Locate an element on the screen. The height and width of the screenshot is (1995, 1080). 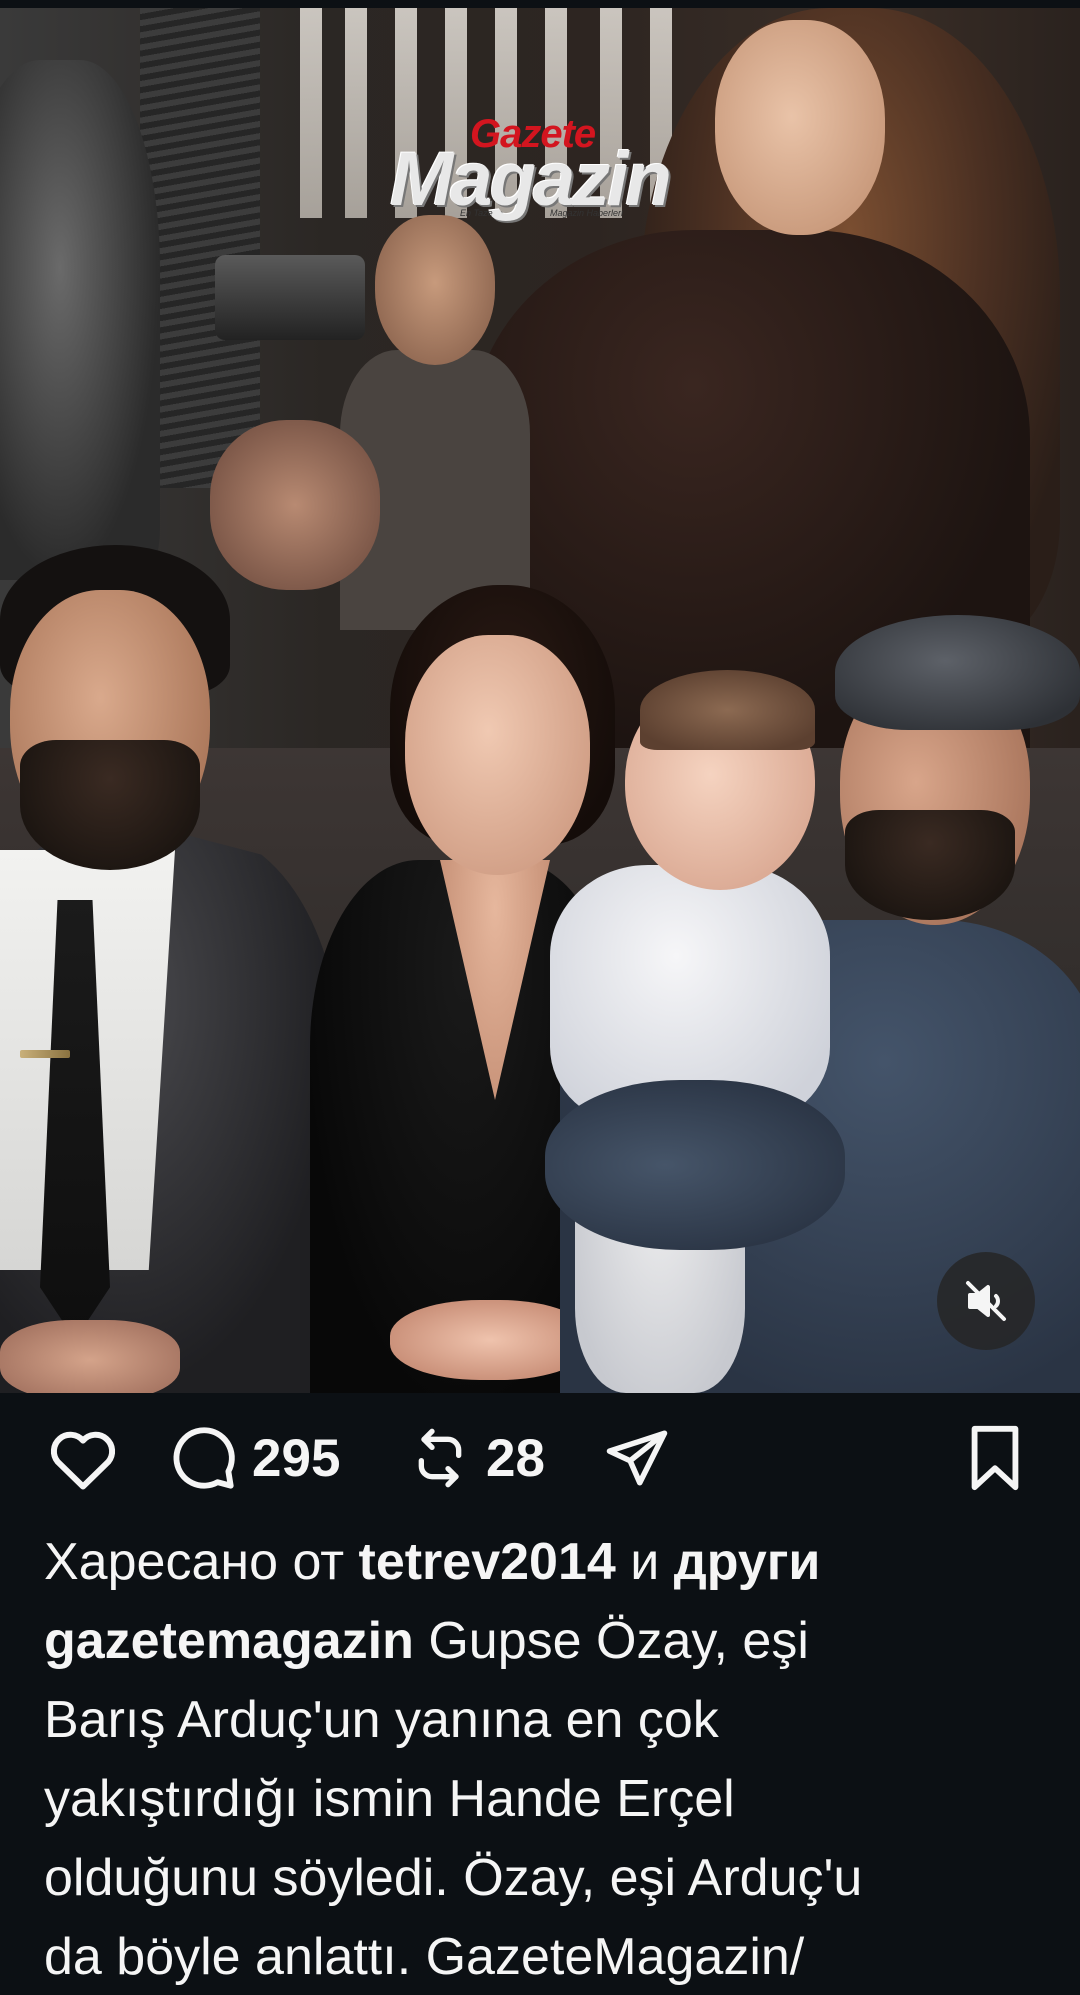
likes-summary: Харесано от tetrev2014 и други is located at coordinates (544, 1562).